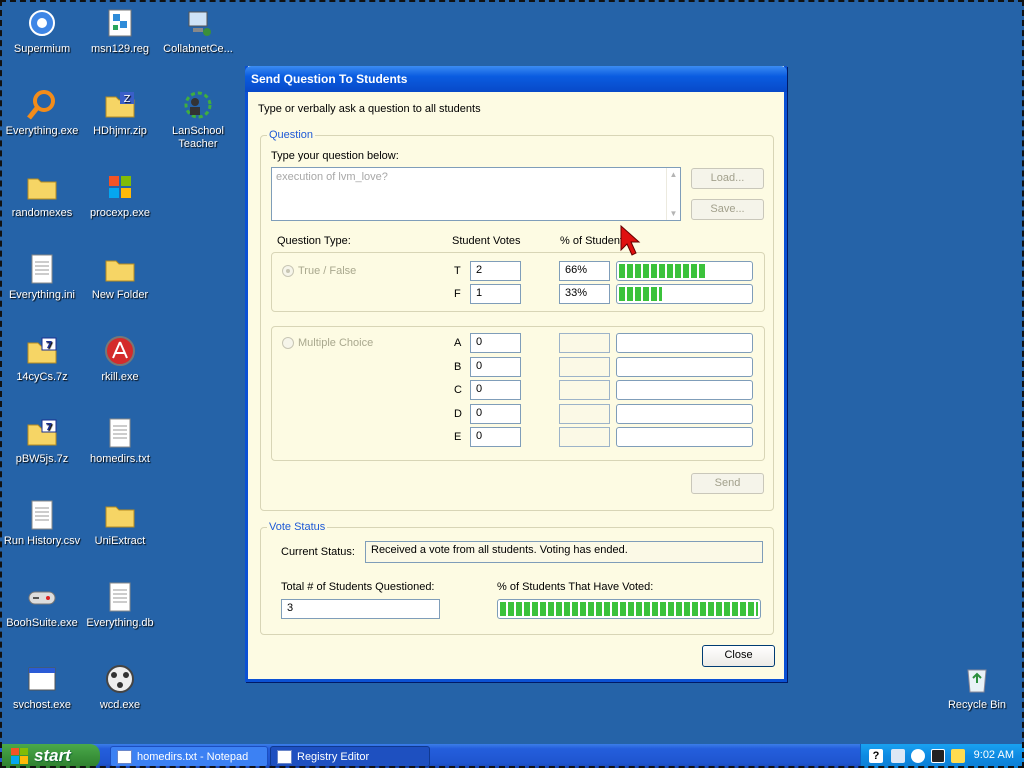 This screenshot has height=768, width=1024. I want to click on multiple-choice-radio: Multiple Choice, so click(327, 343).